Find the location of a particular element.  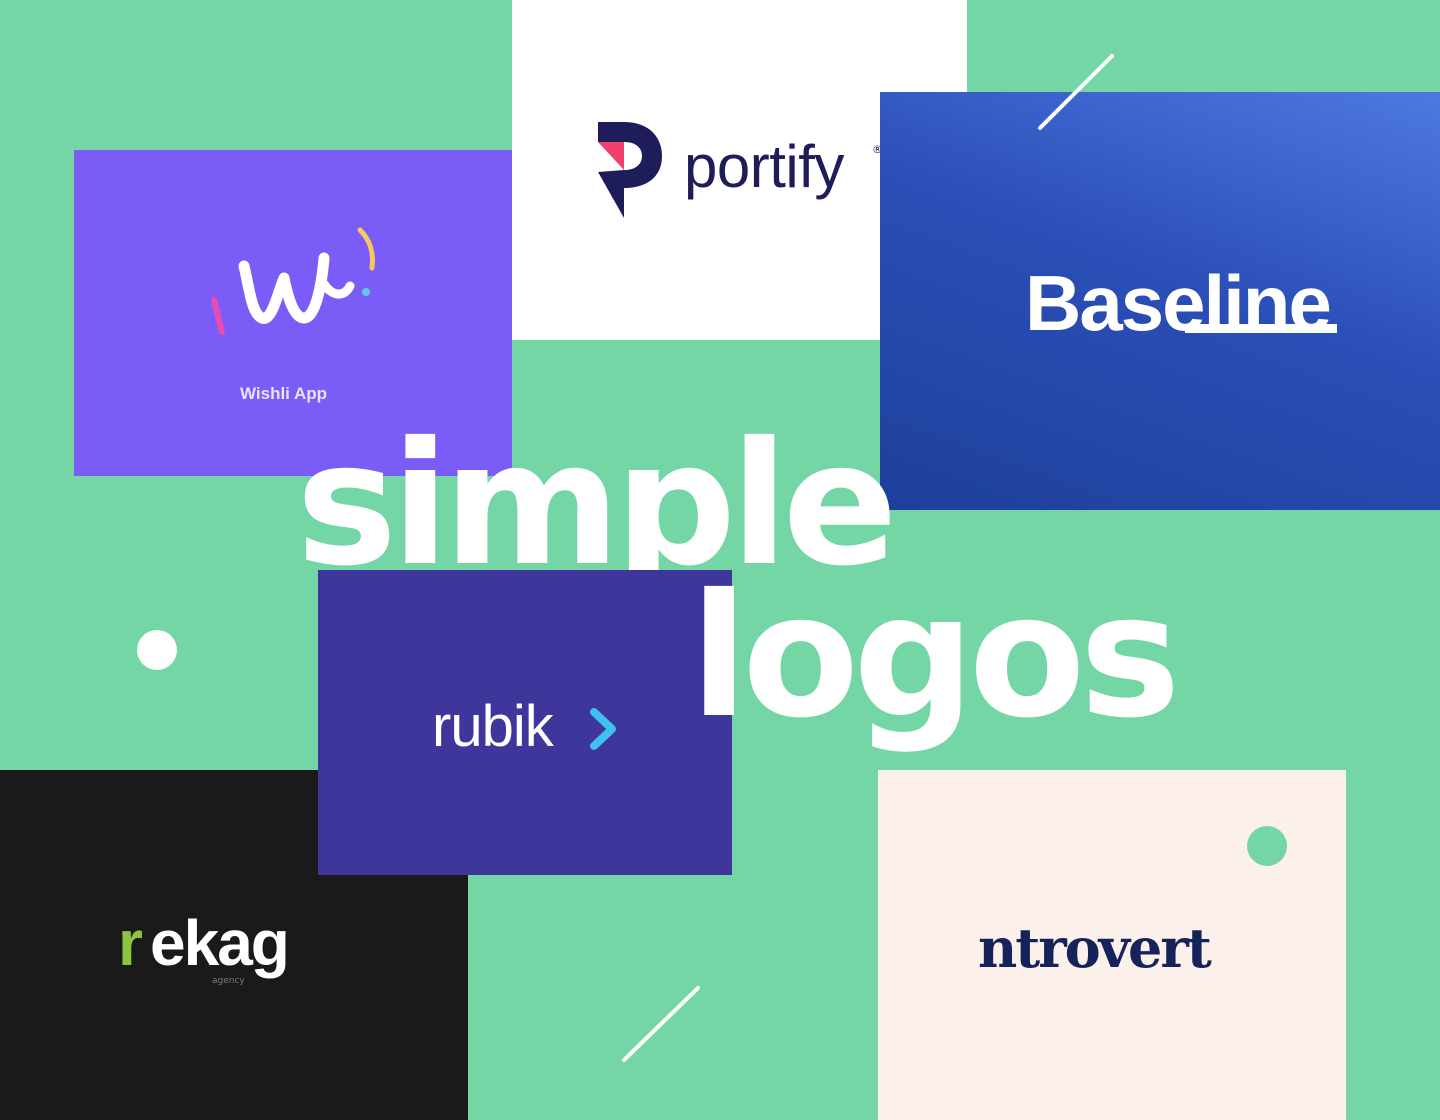

wishli-app-name: Wishli App is located at coordinates (284, 393).